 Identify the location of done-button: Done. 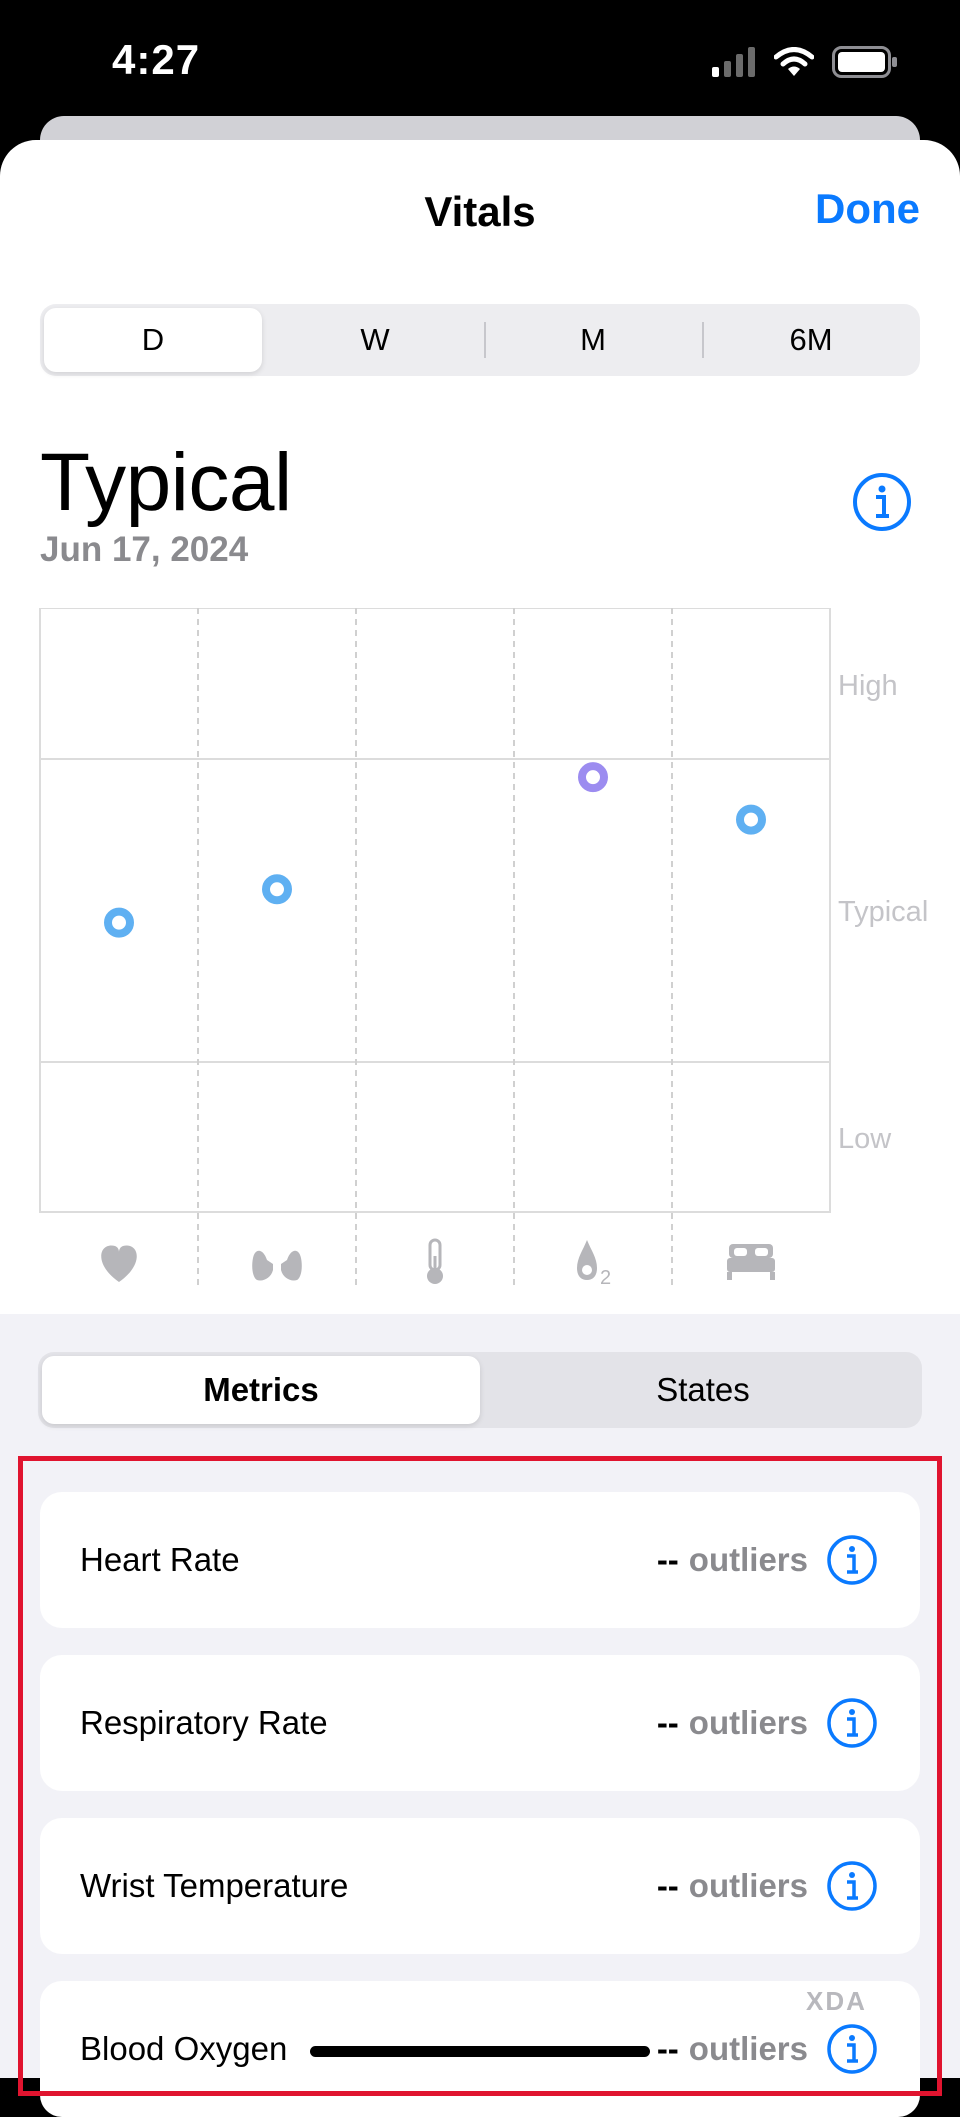
(867, 209).